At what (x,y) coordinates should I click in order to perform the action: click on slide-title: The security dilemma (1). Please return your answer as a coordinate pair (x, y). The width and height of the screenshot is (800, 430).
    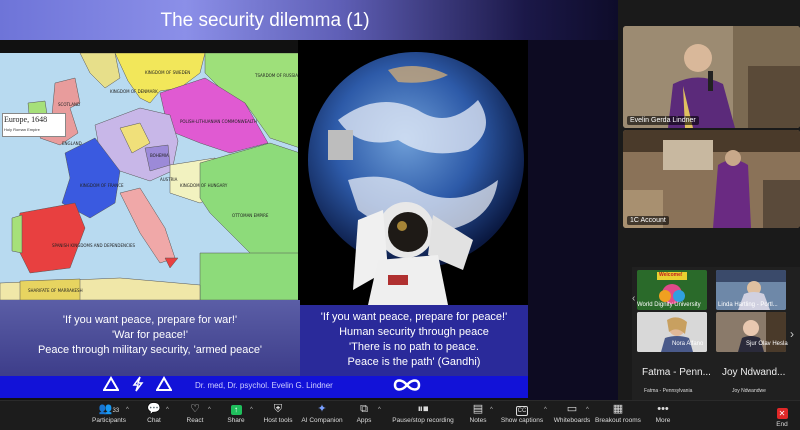
    Looking at the image, I should click on (265, 20).